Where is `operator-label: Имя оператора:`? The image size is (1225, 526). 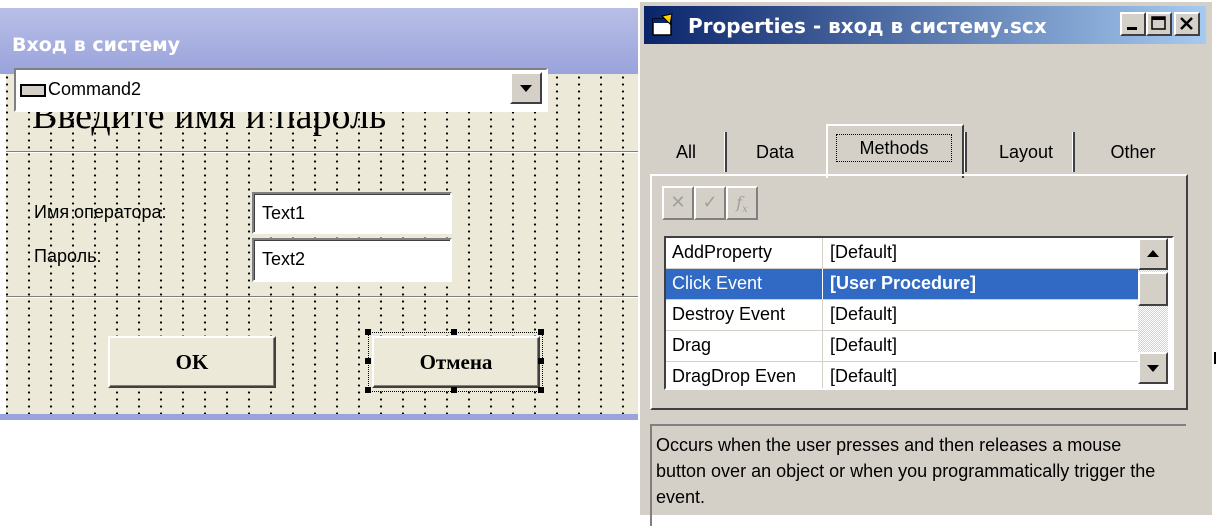
operator-label: Имя оператора: is located at coordinates (100, 212).